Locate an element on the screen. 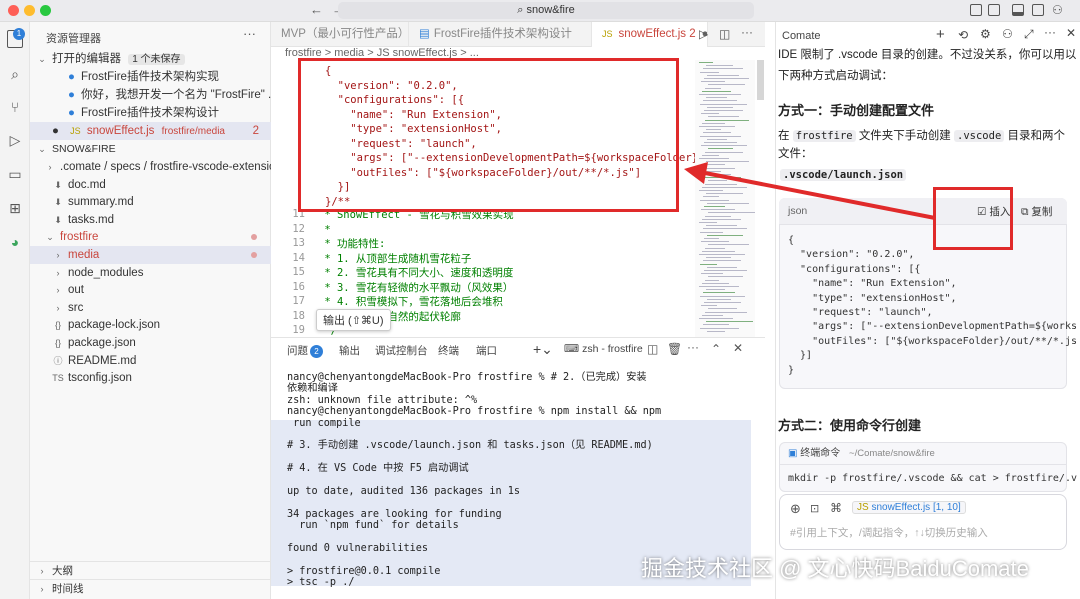 The height and width of the screenshot is (599, 1080). annotation-arrow is located at coordinates (810, 191).